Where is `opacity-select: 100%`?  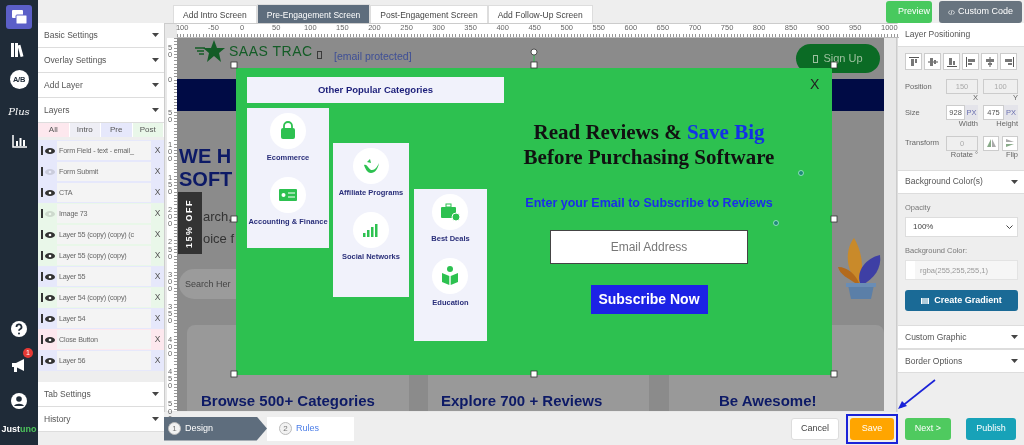 opacity-select: 100% is located at coordinates (961, 227).